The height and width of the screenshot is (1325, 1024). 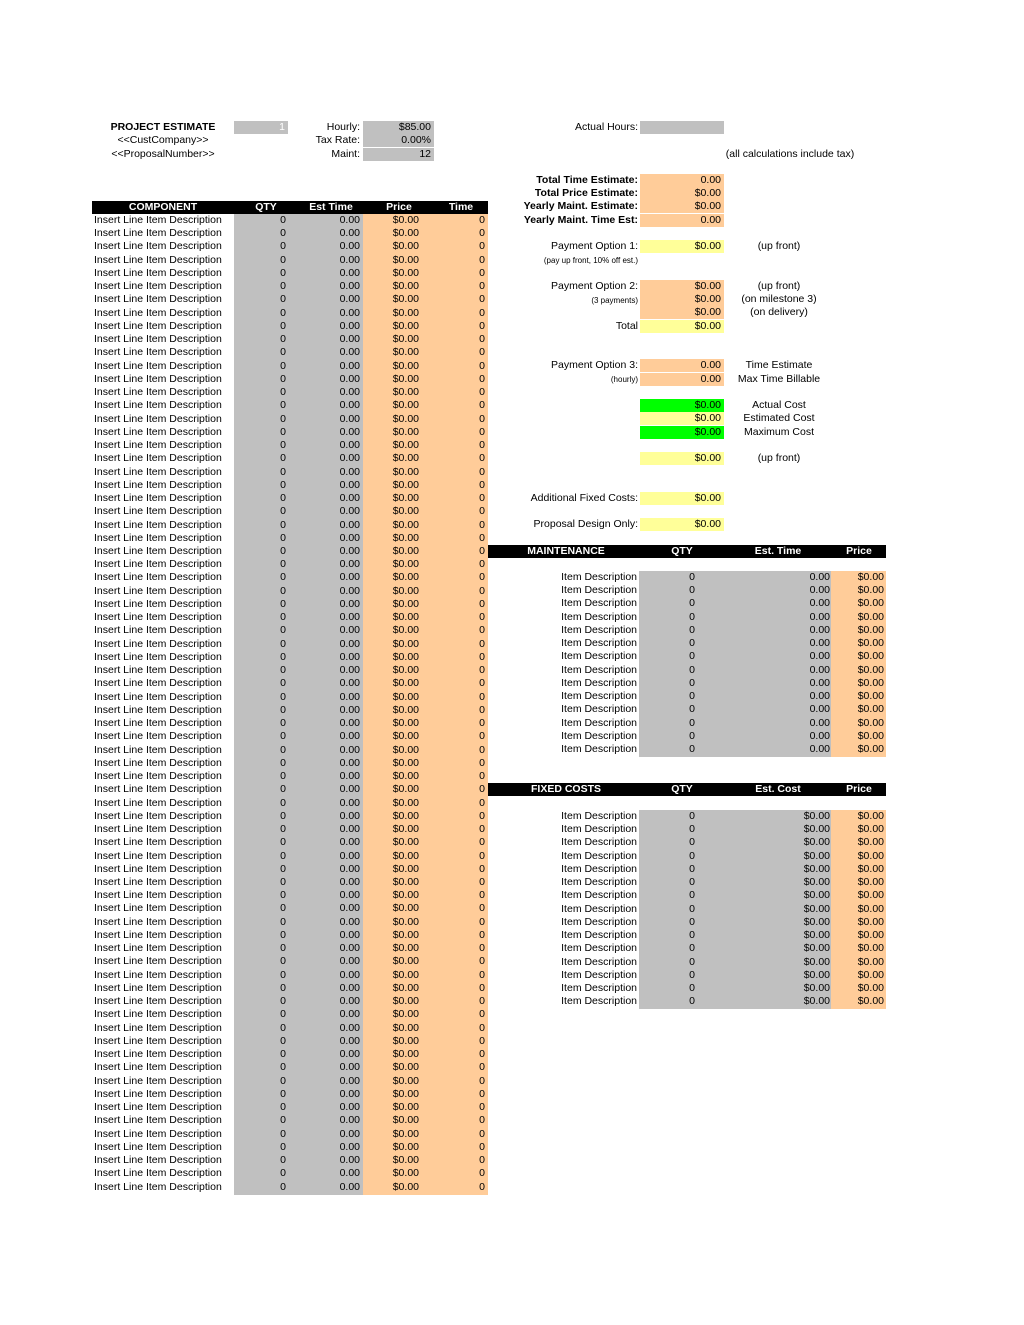 I want to click on actual-hours-field, so click(x=682, y=127).